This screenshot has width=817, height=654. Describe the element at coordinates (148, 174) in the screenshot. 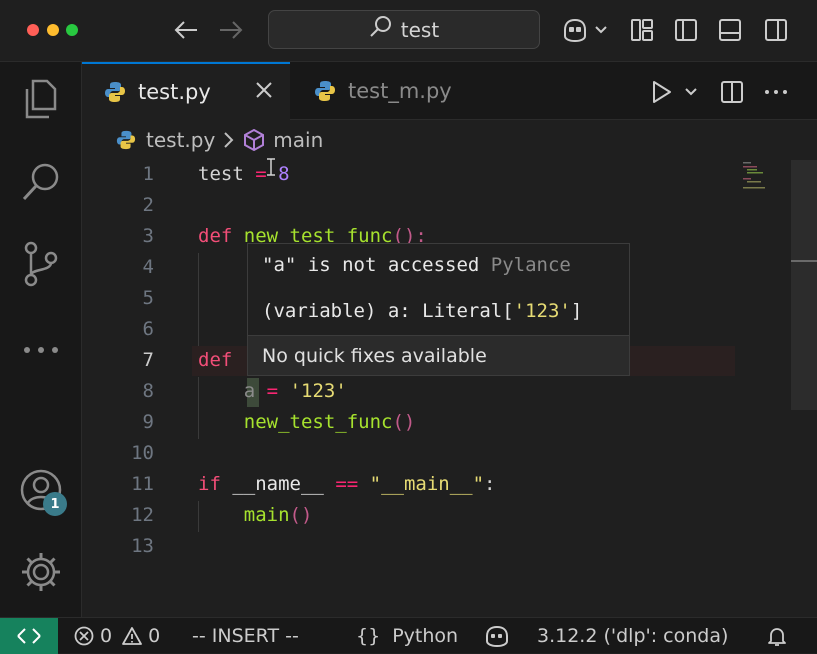

I see `line-number: 1` at that location.